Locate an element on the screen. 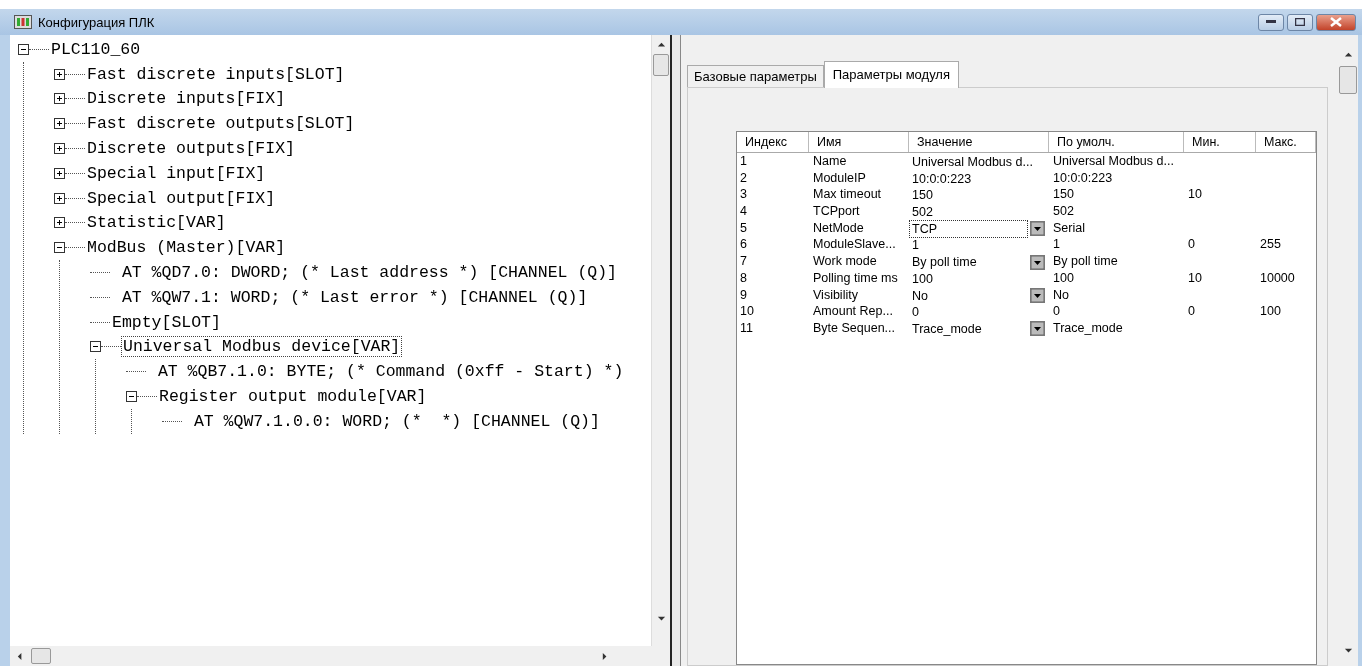 This screenshot has height=666, width=1362. minimize-icon is located at coordinates (1271, 22).